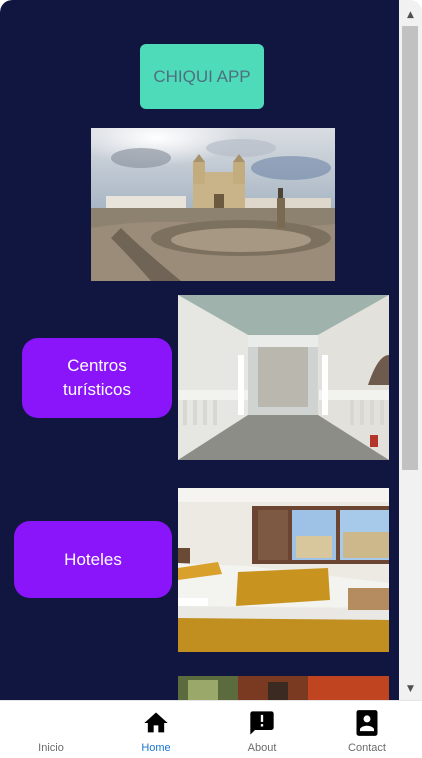  What do you see at coordinates (283, 377) in the screenshot?
I see `gallery-interior-photo` at bounding box center [283, 377].